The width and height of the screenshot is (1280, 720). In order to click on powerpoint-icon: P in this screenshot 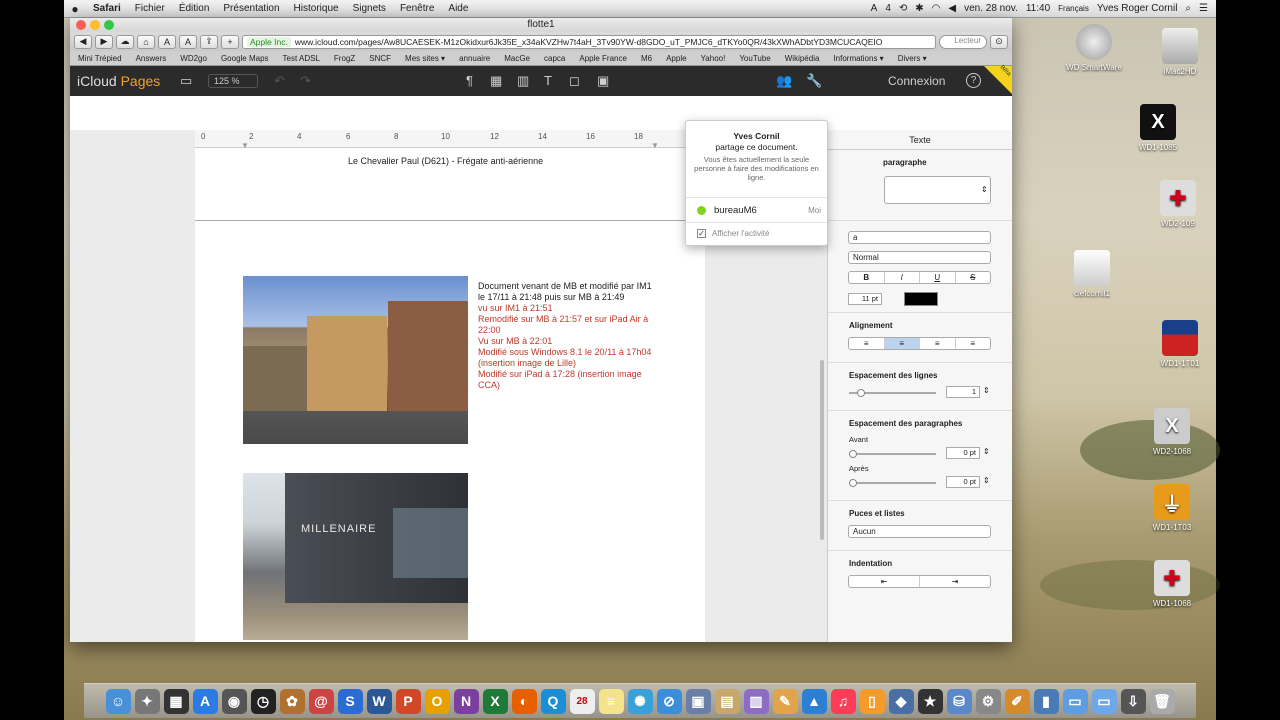, I will do `click(408, 701)`.